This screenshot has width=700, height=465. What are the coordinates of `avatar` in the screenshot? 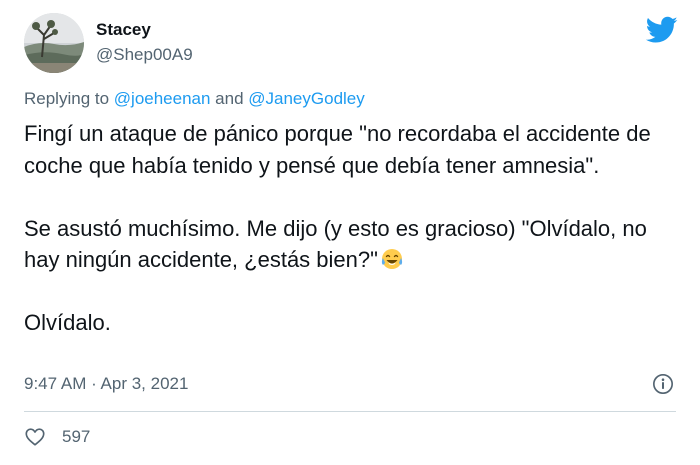 It's located at (54, 43).